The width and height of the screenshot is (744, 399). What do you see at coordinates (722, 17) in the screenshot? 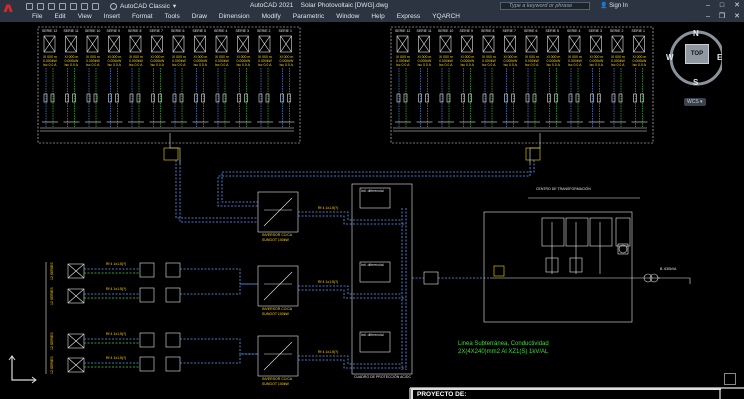
I see `doc-restore-button: ❐` at bounding box center [722, 17].